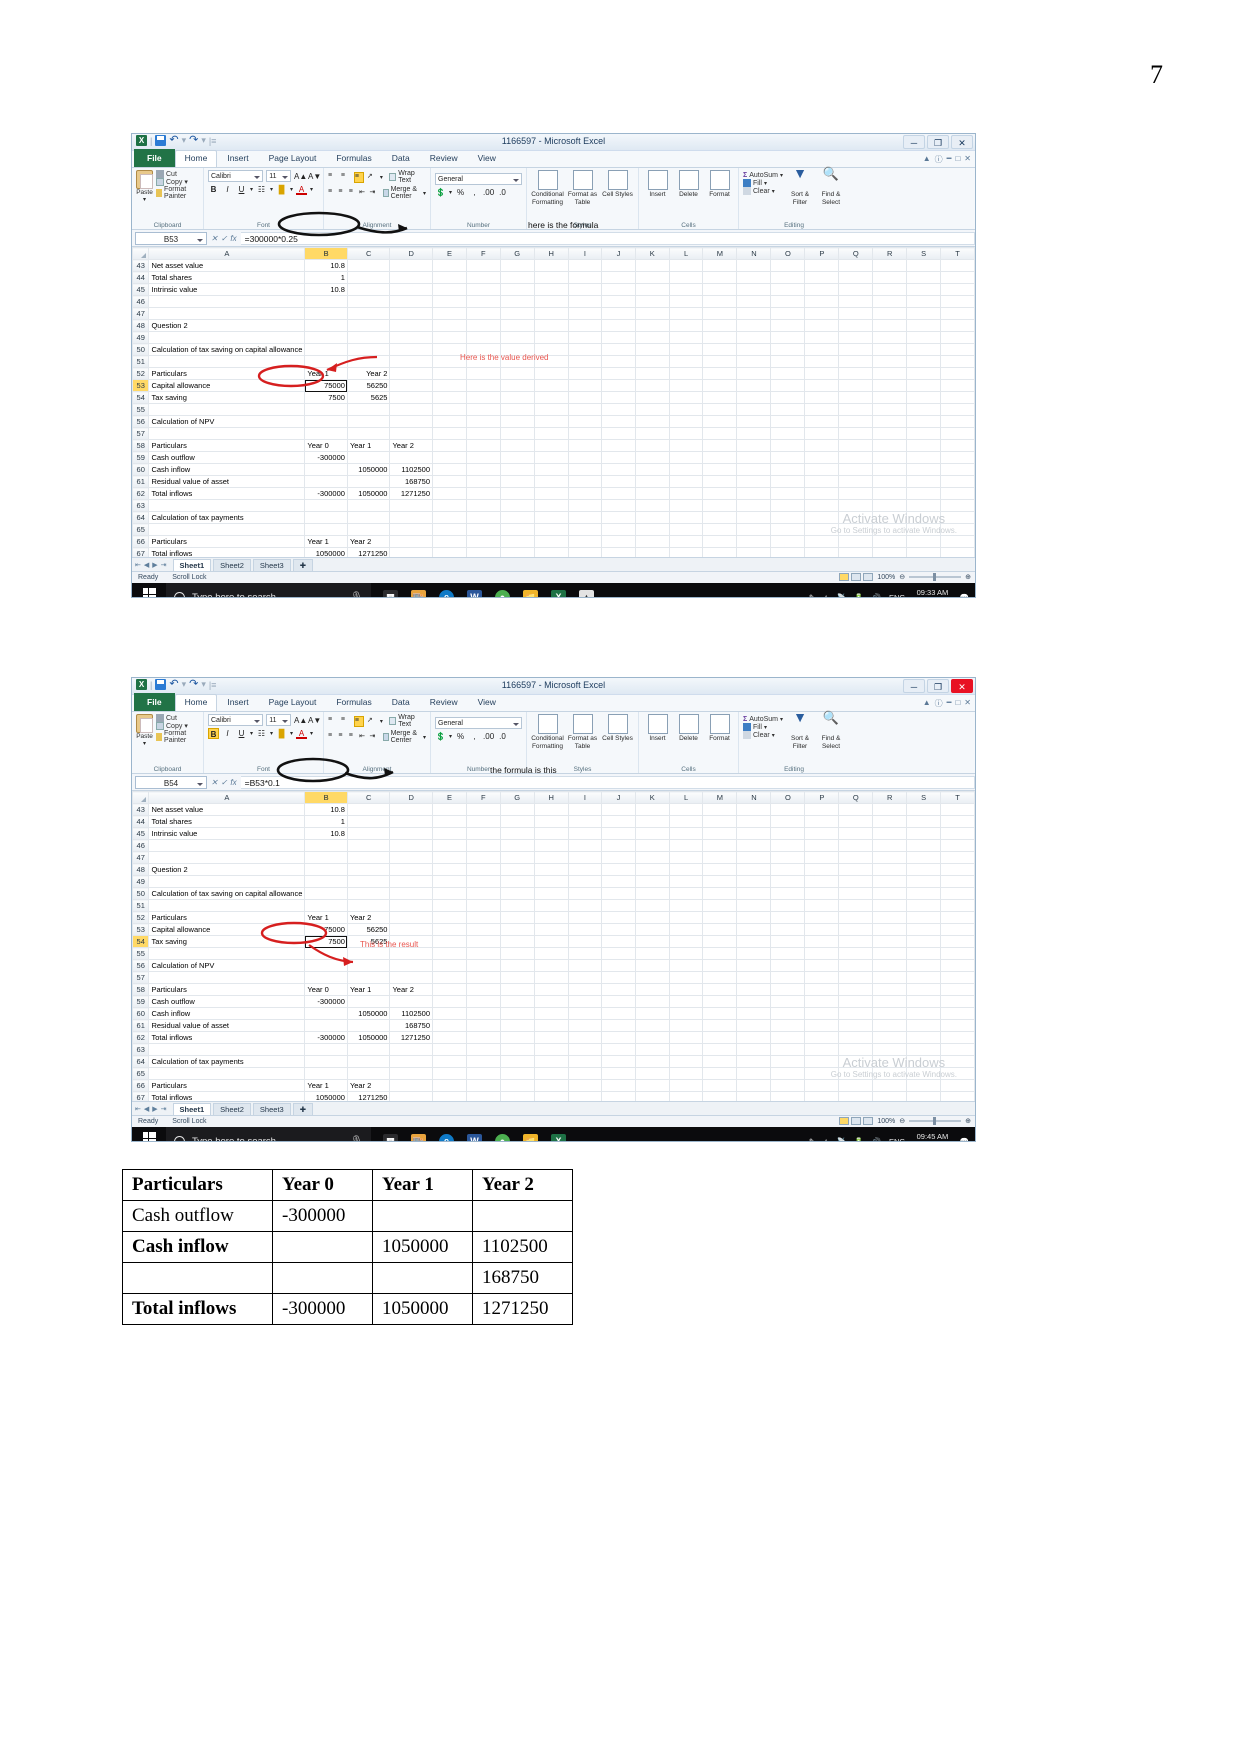 The image size is (1241, 1754). I want to click on cell-E43, so click(449, 809).